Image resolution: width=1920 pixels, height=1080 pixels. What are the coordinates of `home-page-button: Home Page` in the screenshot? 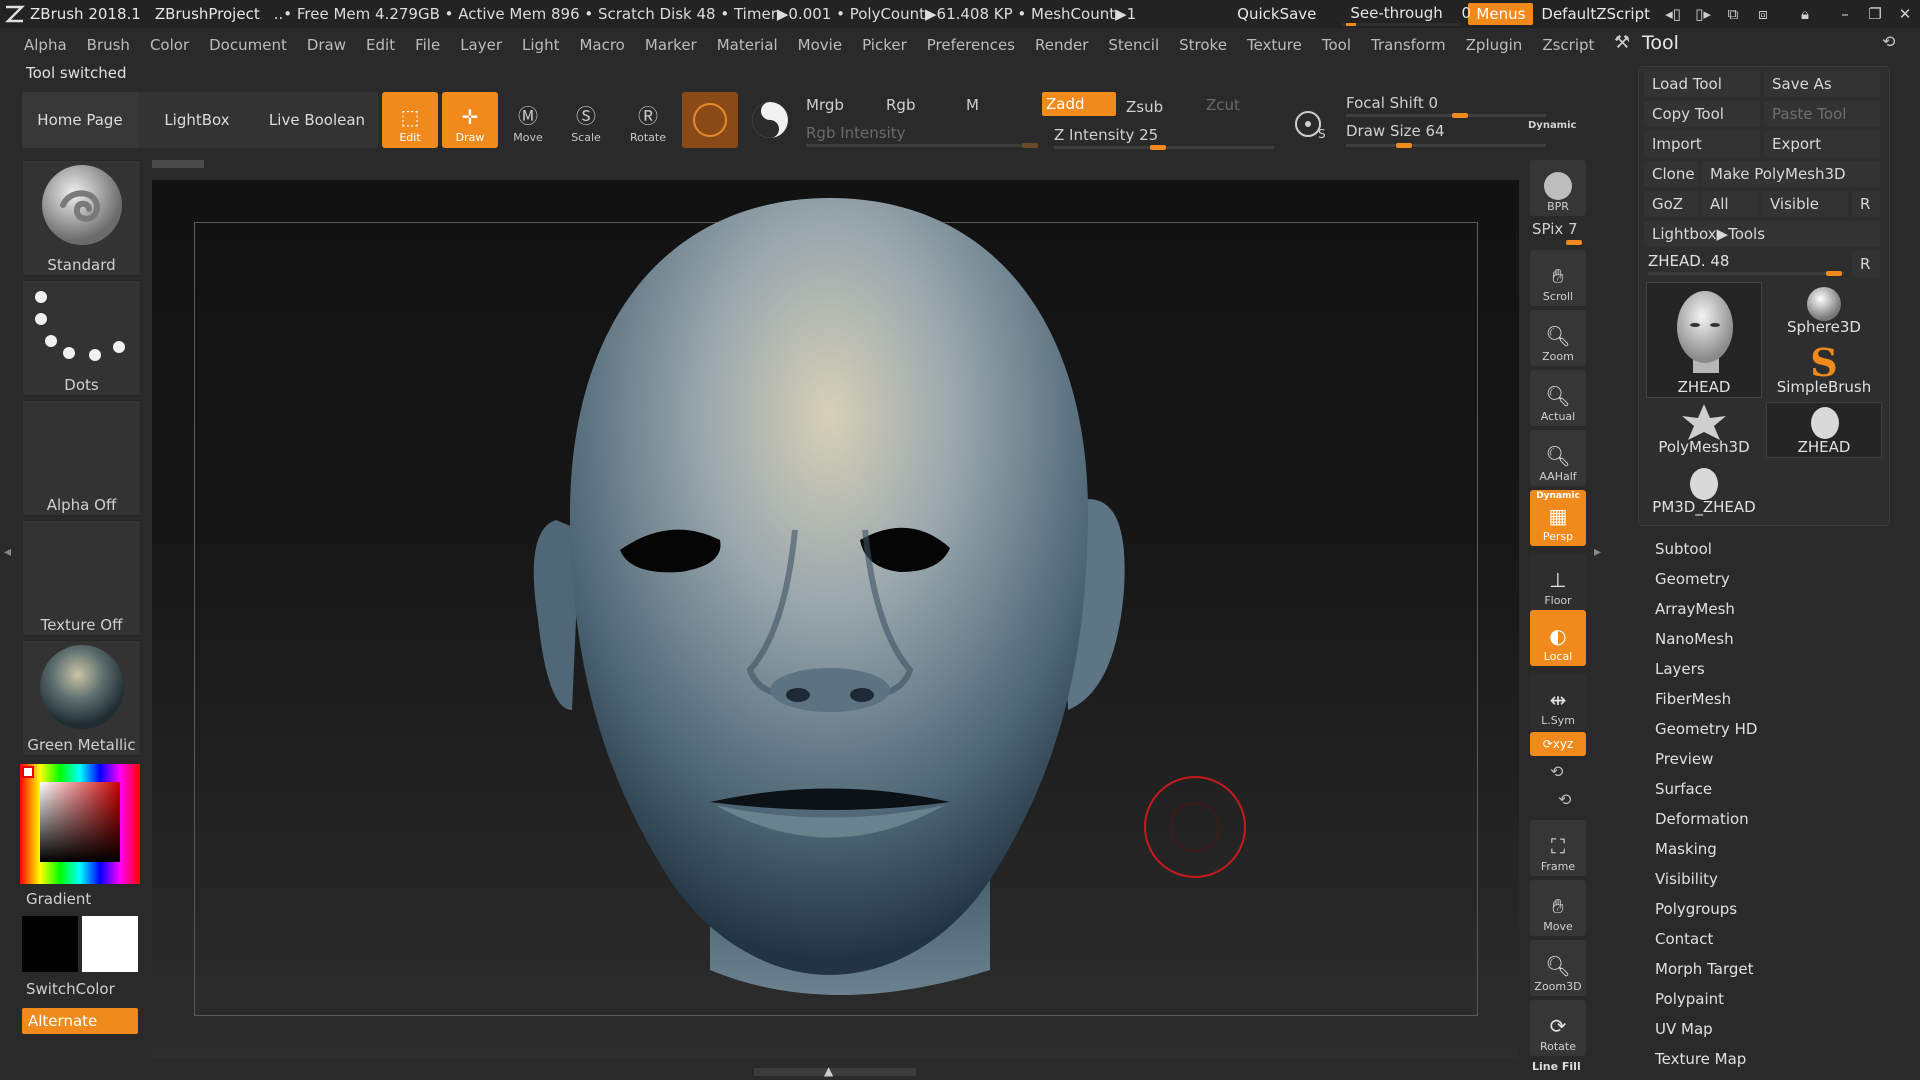 It's located at (80, 120).